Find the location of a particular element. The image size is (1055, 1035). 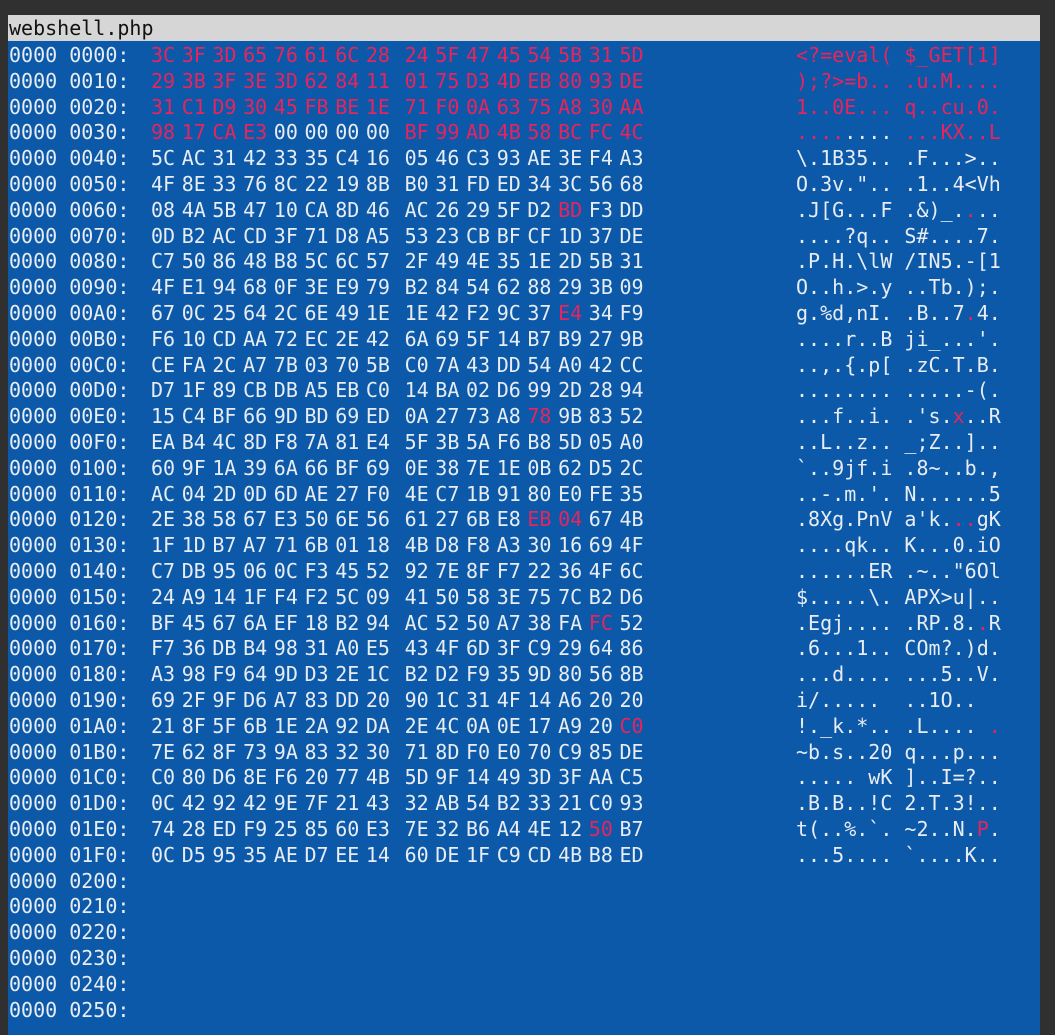

hex-byte: E4 is located at coordinates (378, 442).